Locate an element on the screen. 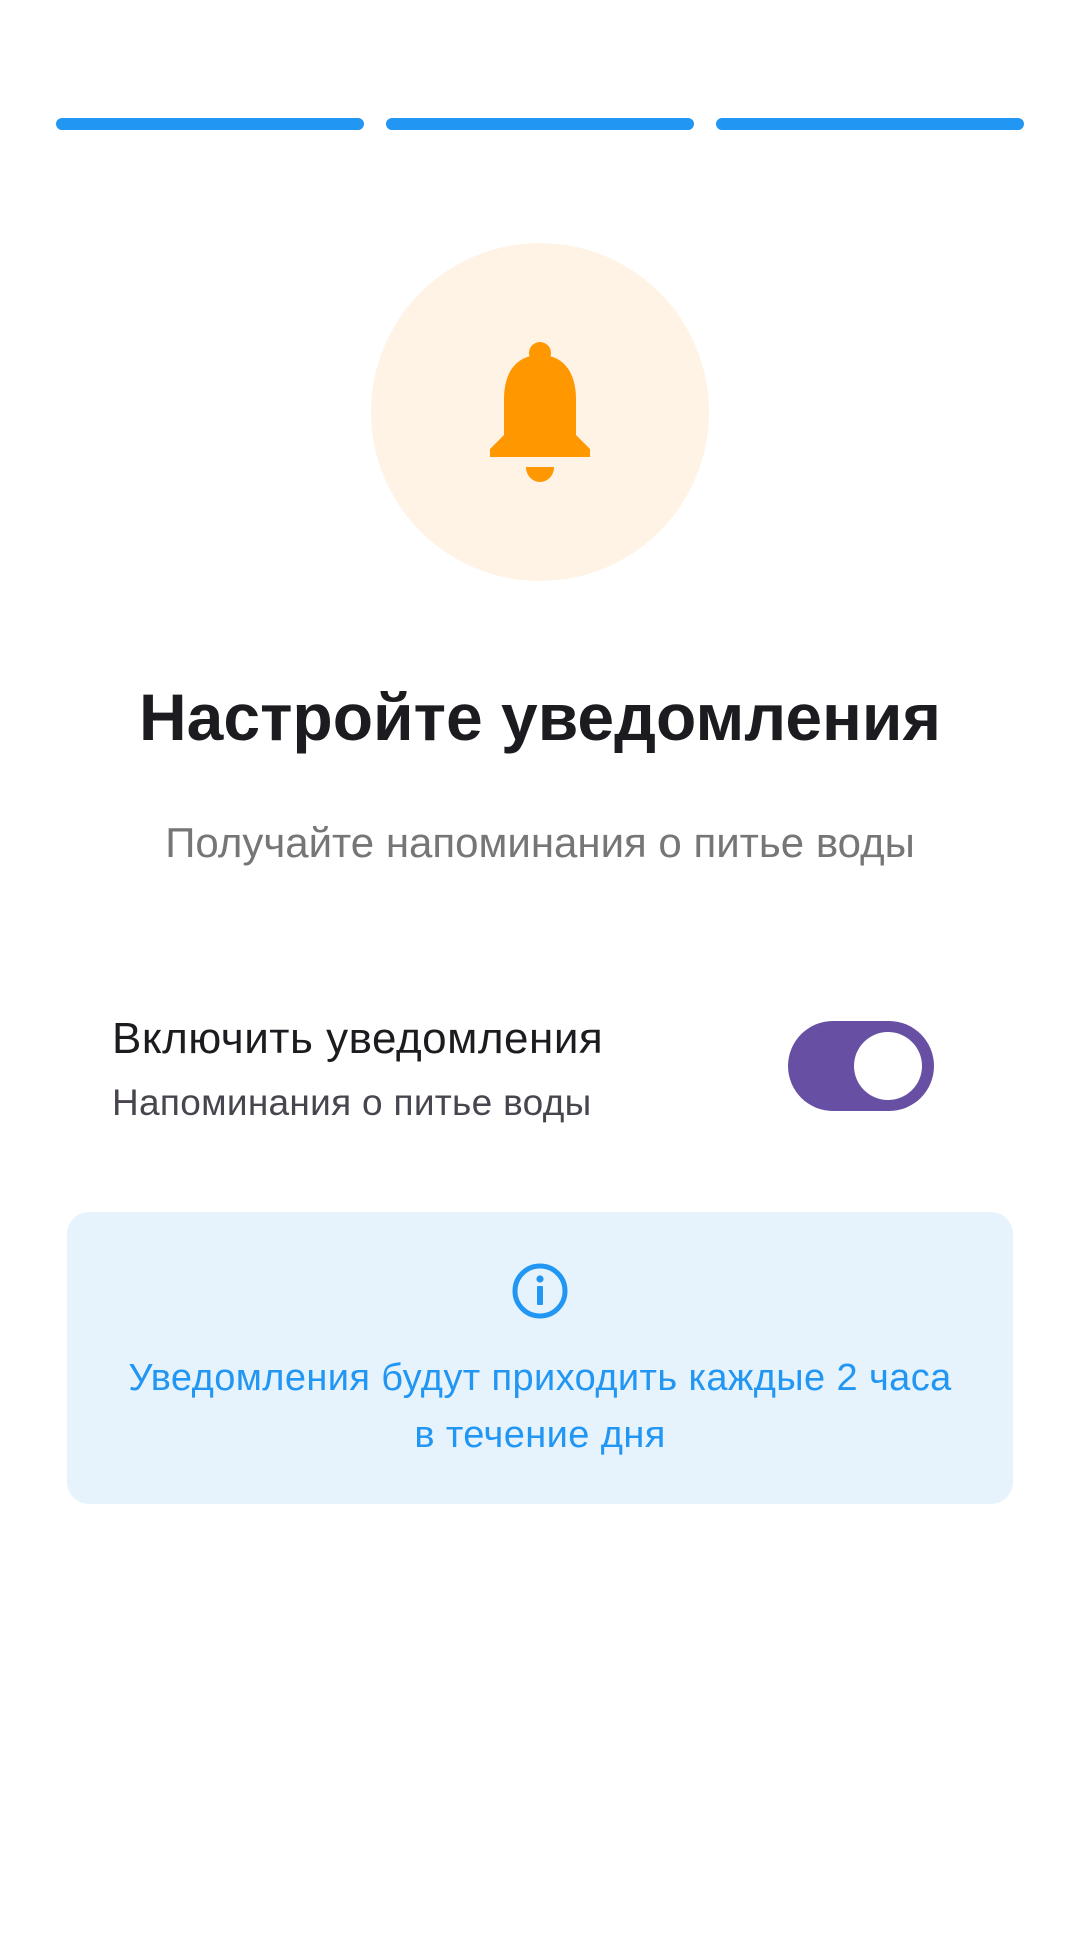 The width and height of the screenshot is (1080, 1949). page-subtitle: Получайте напоминания о питье воды is located at coordinates (540, 842).